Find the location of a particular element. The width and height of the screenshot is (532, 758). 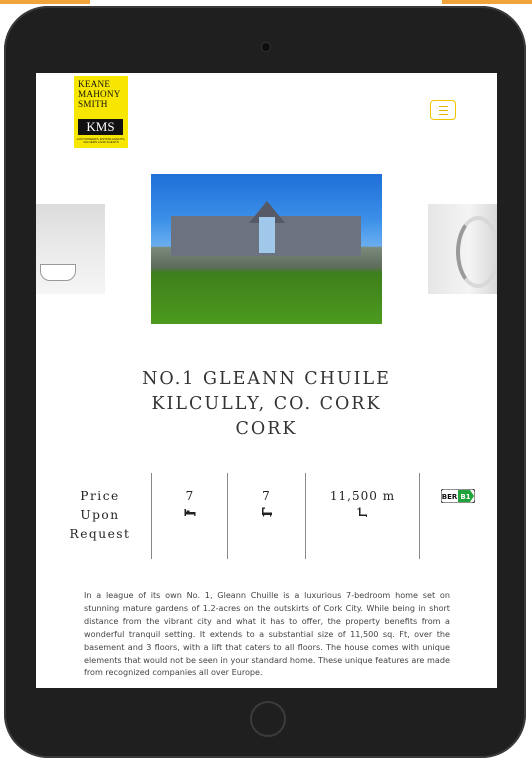

logo-badge: KMS is located at coordinates (100, 127).